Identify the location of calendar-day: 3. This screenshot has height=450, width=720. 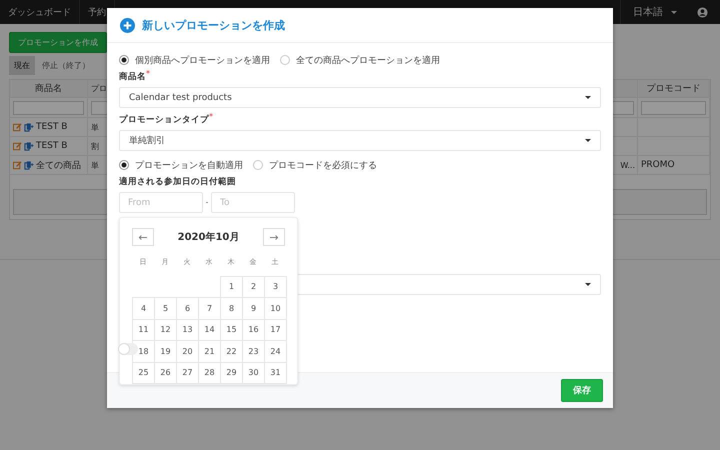
(275, 287).